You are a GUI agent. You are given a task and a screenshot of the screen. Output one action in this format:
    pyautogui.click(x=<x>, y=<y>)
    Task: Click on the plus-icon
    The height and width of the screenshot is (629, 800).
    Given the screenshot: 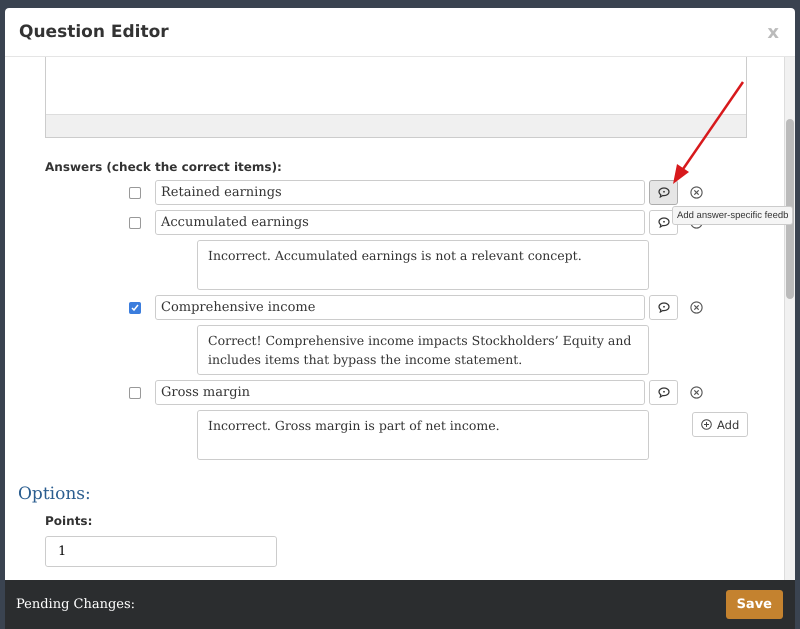 What is the action you would take?
    pyautogui.click(x=706, y=424)
    